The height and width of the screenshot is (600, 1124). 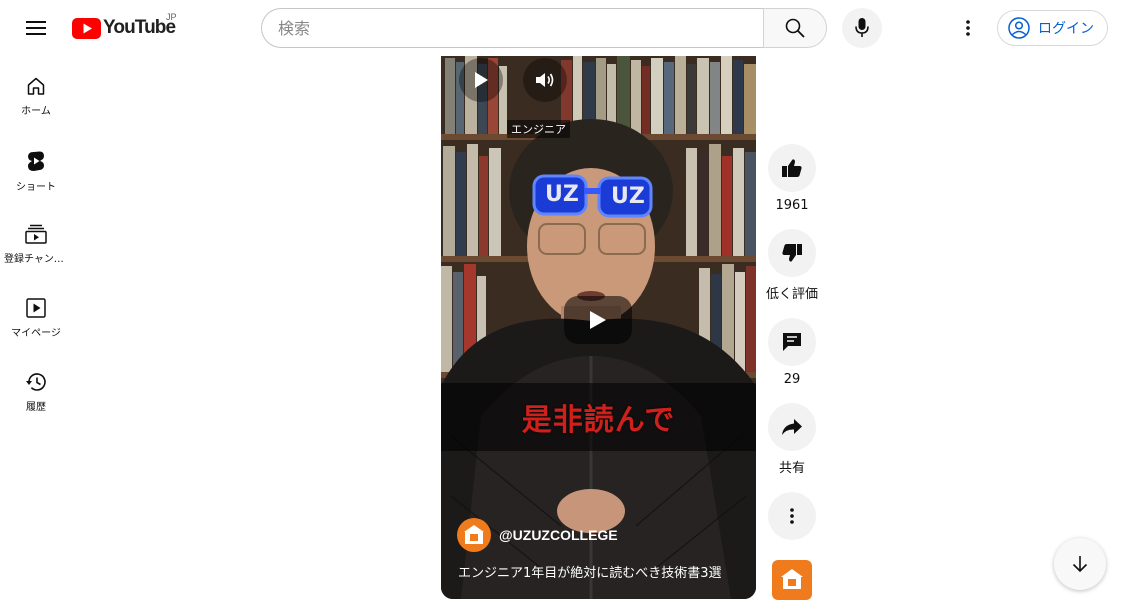 I want to click on youtube-logo: YouTube, so click(x=124, y=28).